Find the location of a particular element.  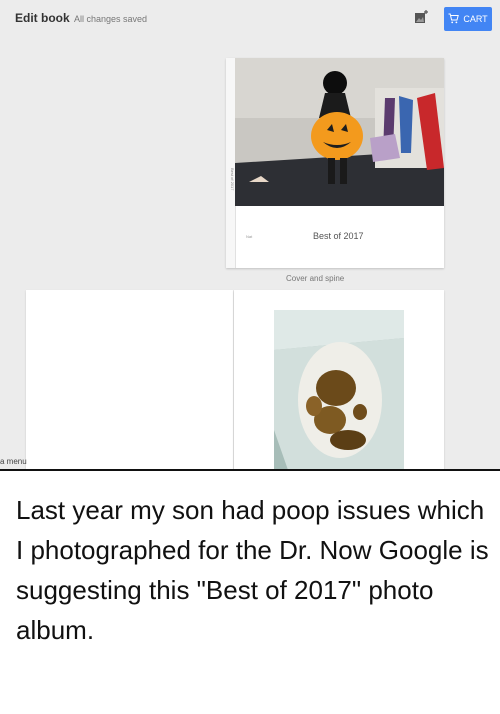

cart-button: CART is located at coordinates (468, 19).